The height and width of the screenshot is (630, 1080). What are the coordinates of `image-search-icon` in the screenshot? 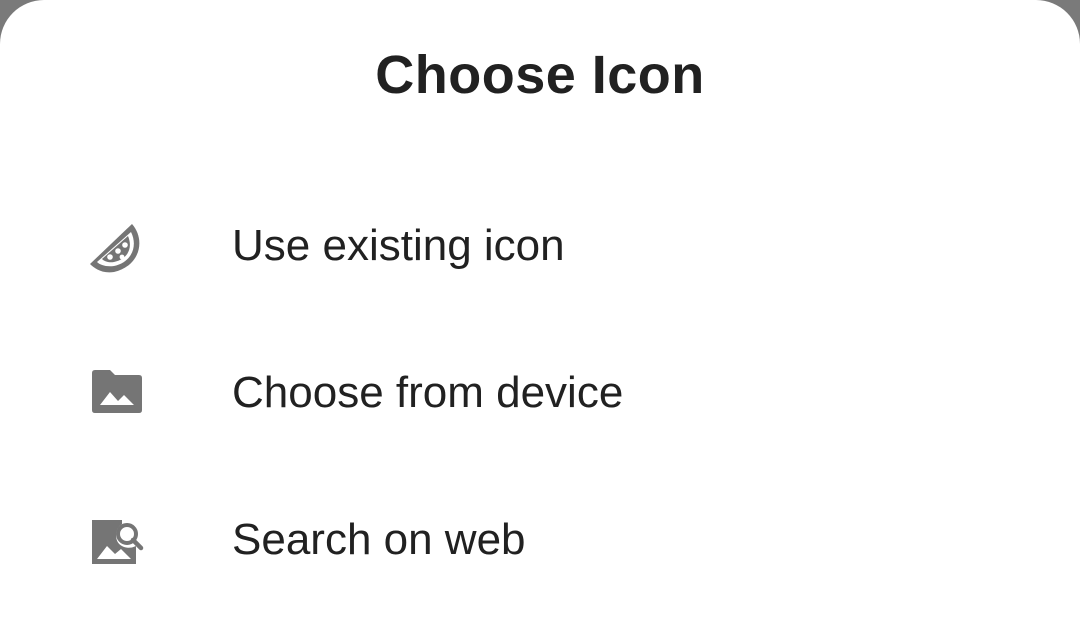 It's located at (116, 540).